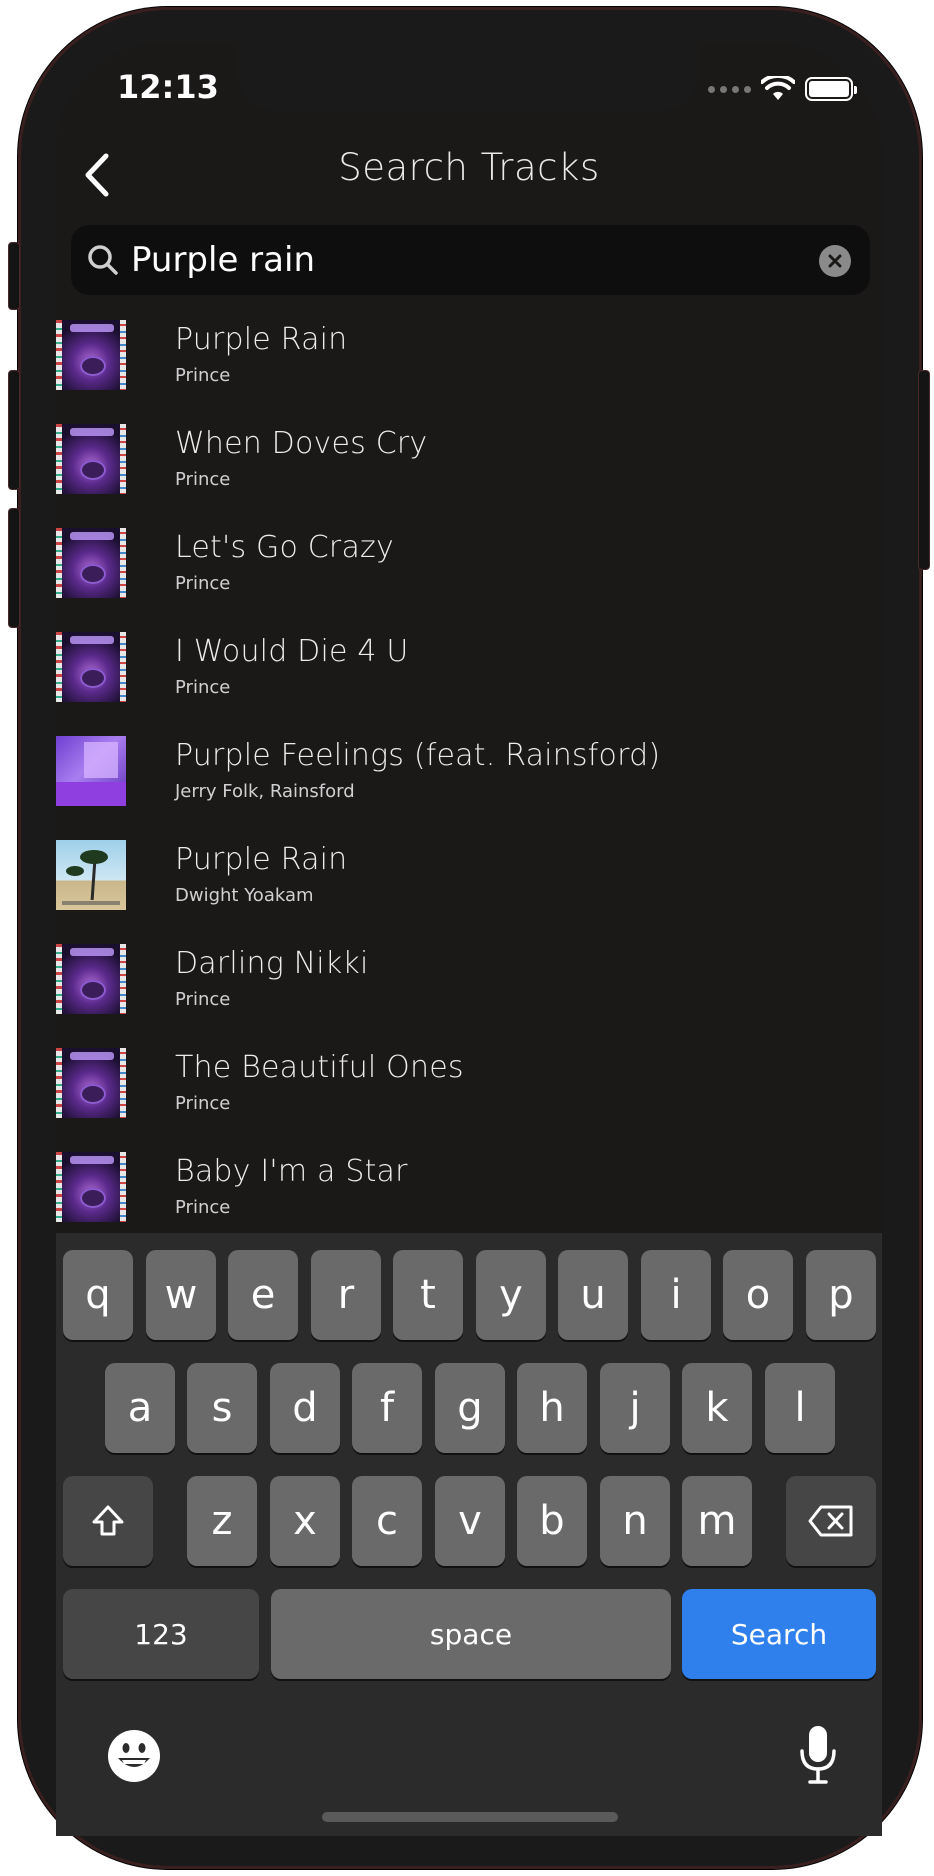 The image size is (934, 1876). I want to click on key-n: n, so click(635, 1521).